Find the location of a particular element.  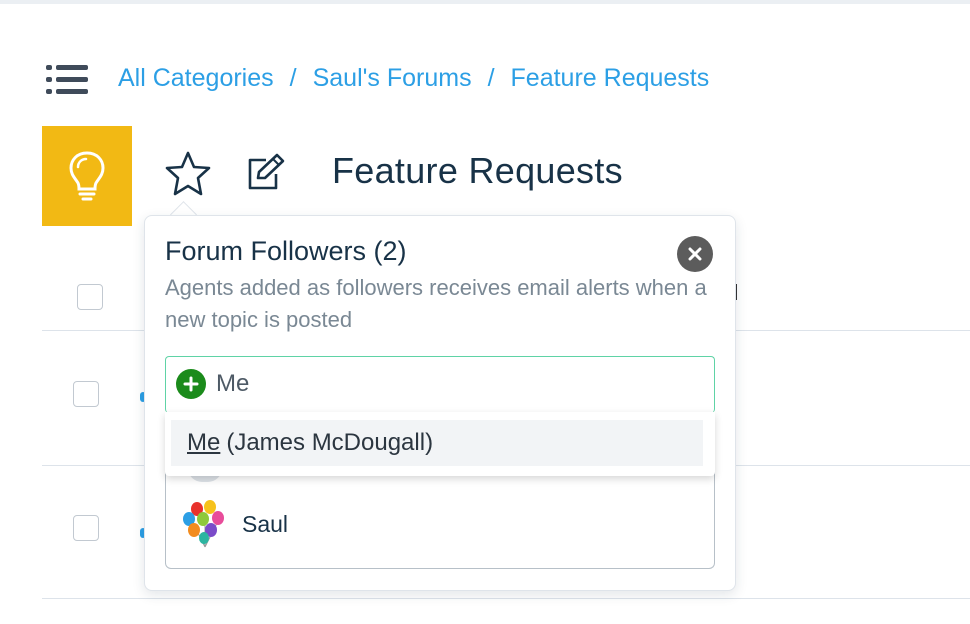

menu-list-icon is located at coordinates (67, 80).